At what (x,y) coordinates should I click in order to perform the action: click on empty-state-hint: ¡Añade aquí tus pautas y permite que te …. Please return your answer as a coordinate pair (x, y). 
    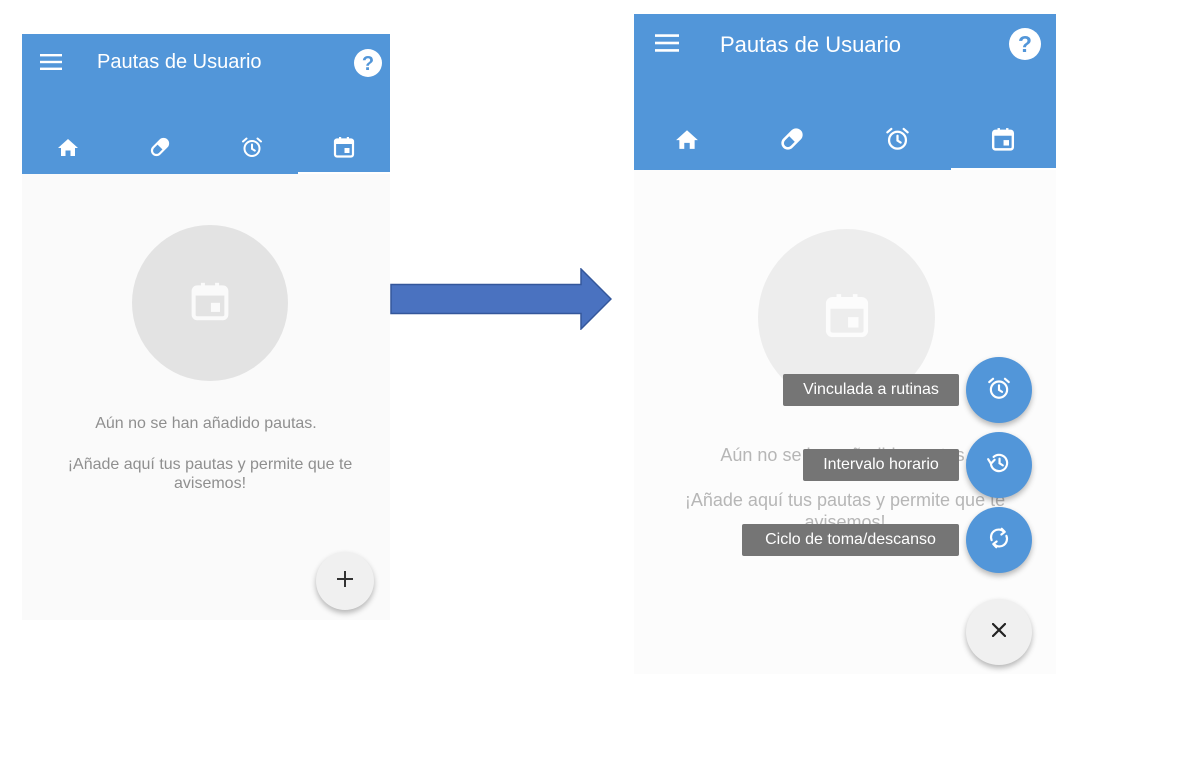
    Looking at the image, I should click on (210, 474).